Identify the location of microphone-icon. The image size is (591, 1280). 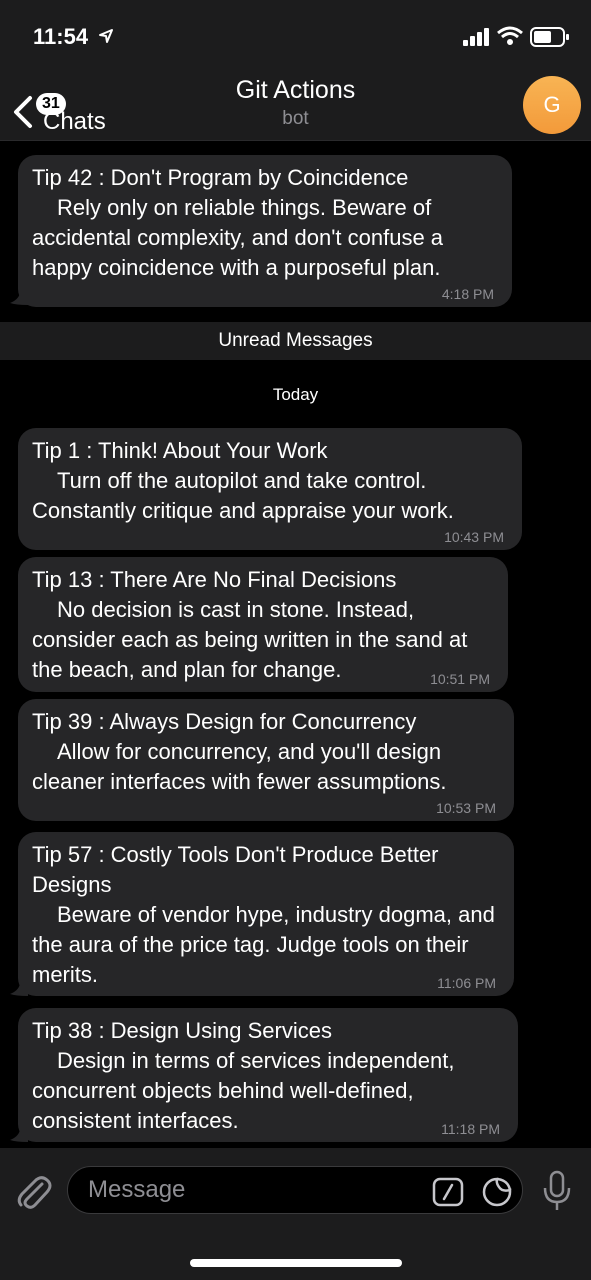
(557, 1191).